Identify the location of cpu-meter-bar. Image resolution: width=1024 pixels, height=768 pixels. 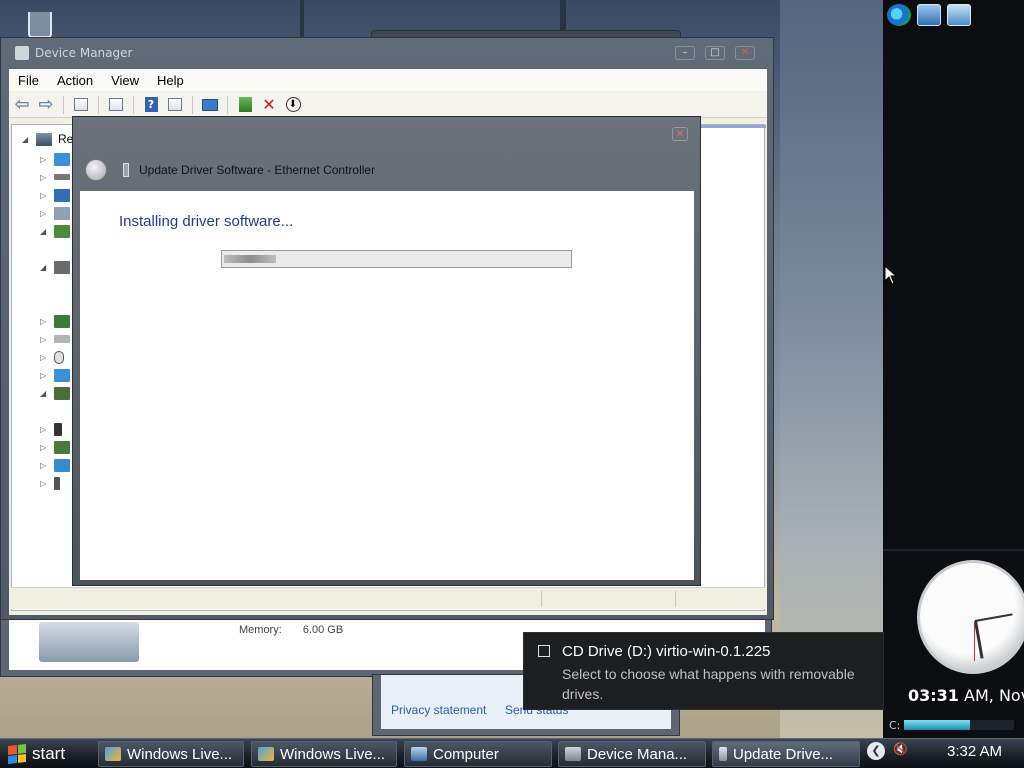
(959, 725).